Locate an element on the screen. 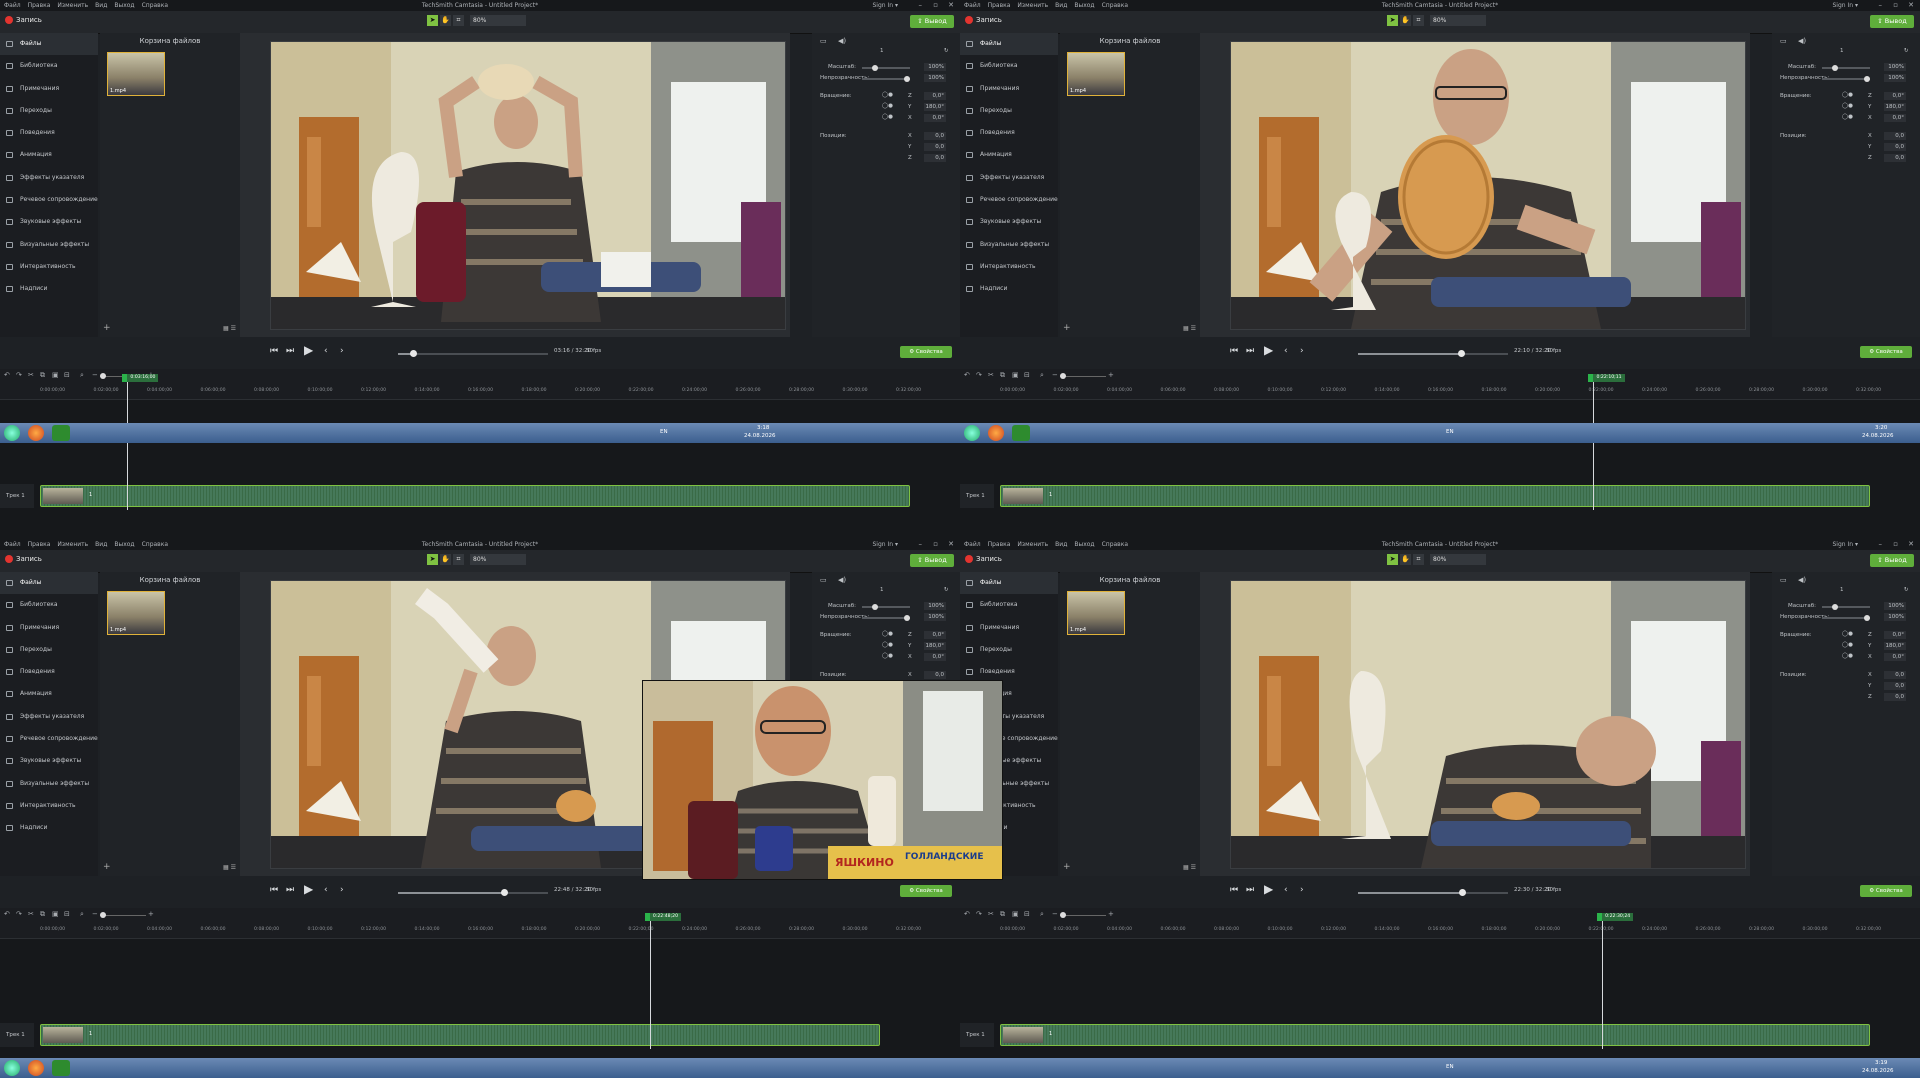 The image size is (1920, 1078). clock-date: 24.08.2026 is located at coordinates (1878, 436).